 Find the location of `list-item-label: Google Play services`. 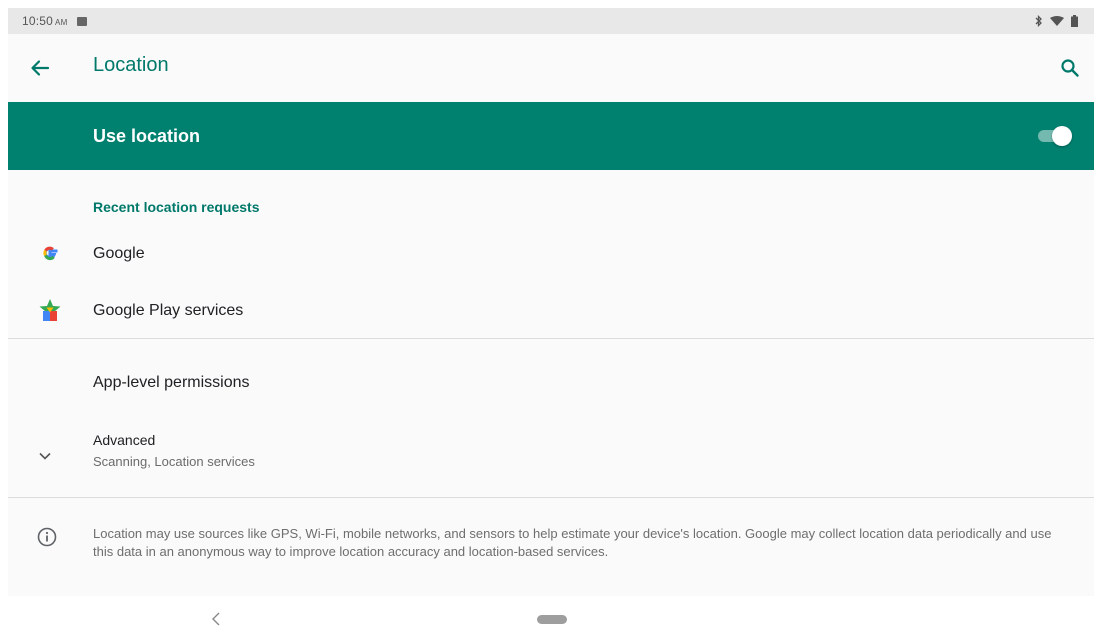

list-item-label: Google Play services is located at coordinates (168, 310).